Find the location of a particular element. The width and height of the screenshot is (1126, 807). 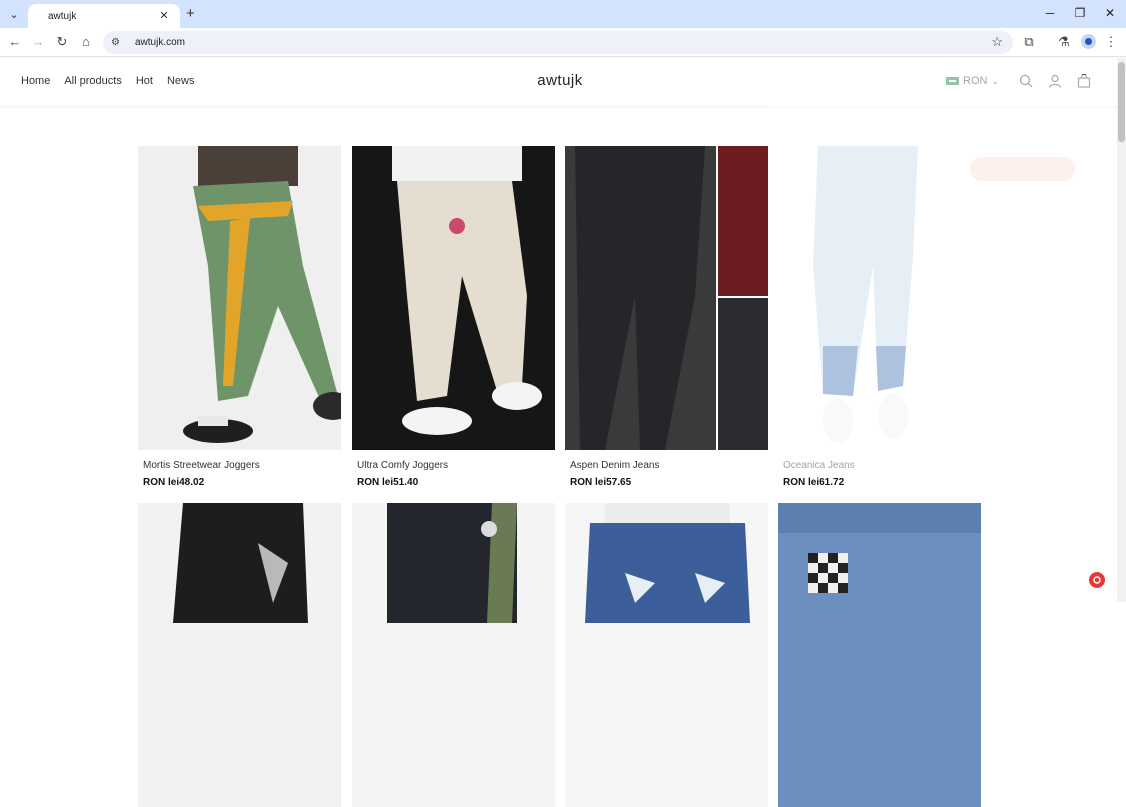

search-icon is located at coordinates (1026, 81).